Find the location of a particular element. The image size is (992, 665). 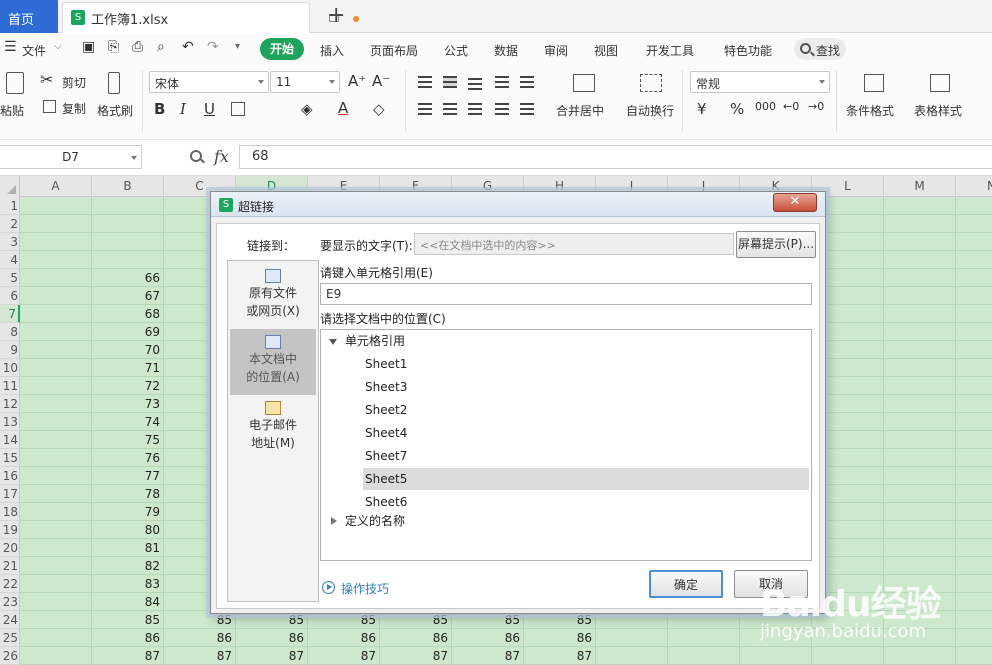

cell-ref-input: E9 is located at coordinates (566, 294).